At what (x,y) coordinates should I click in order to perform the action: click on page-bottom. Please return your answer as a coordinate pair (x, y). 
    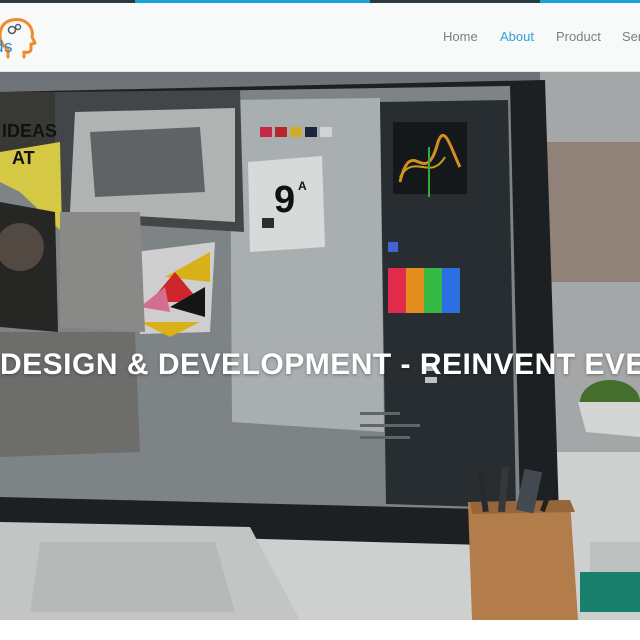
    Looking at the image, I should click on (320, 630).